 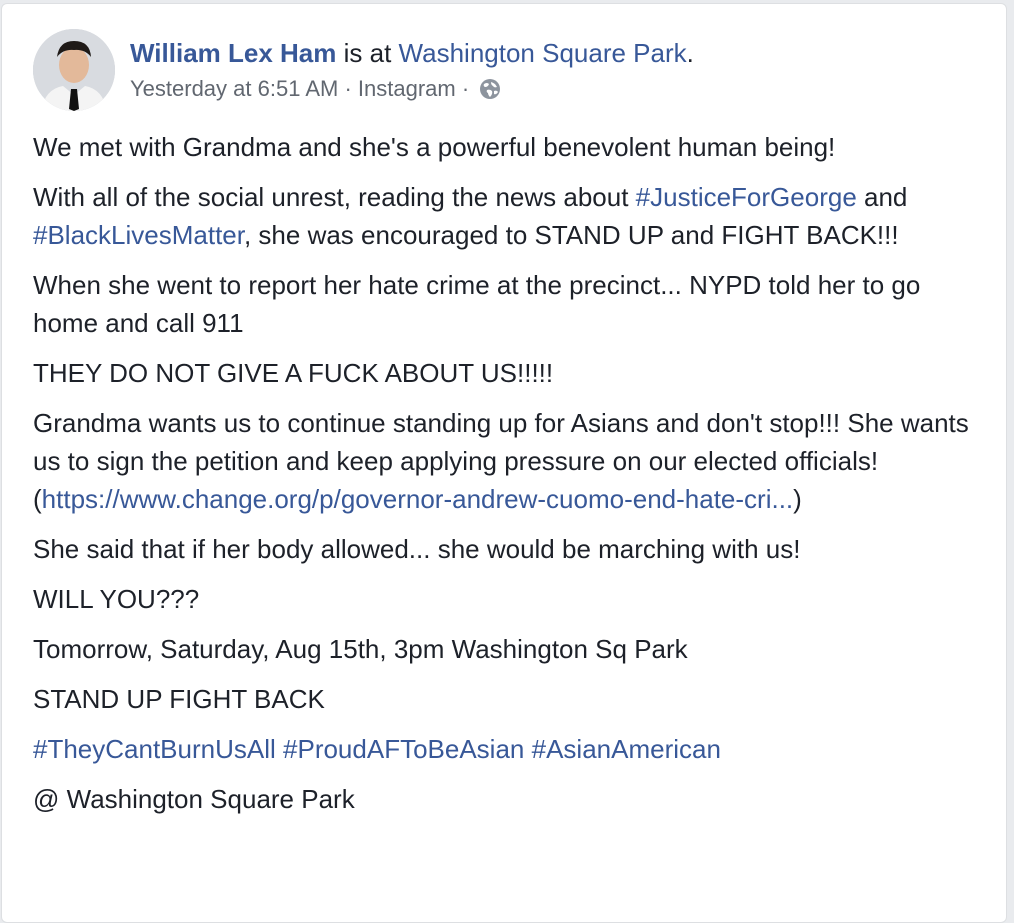 I want to click on location-suffix: ., so click(x=690, y=53).